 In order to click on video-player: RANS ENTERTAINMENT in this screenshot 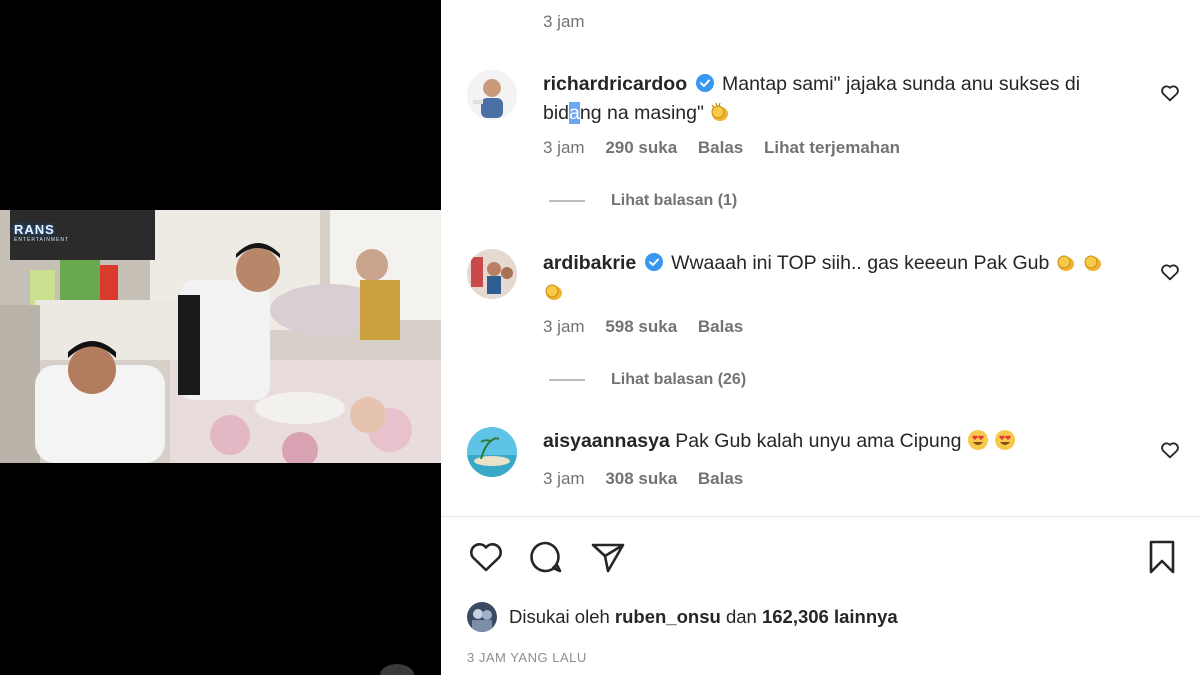, I will do `click(220, 336)`.